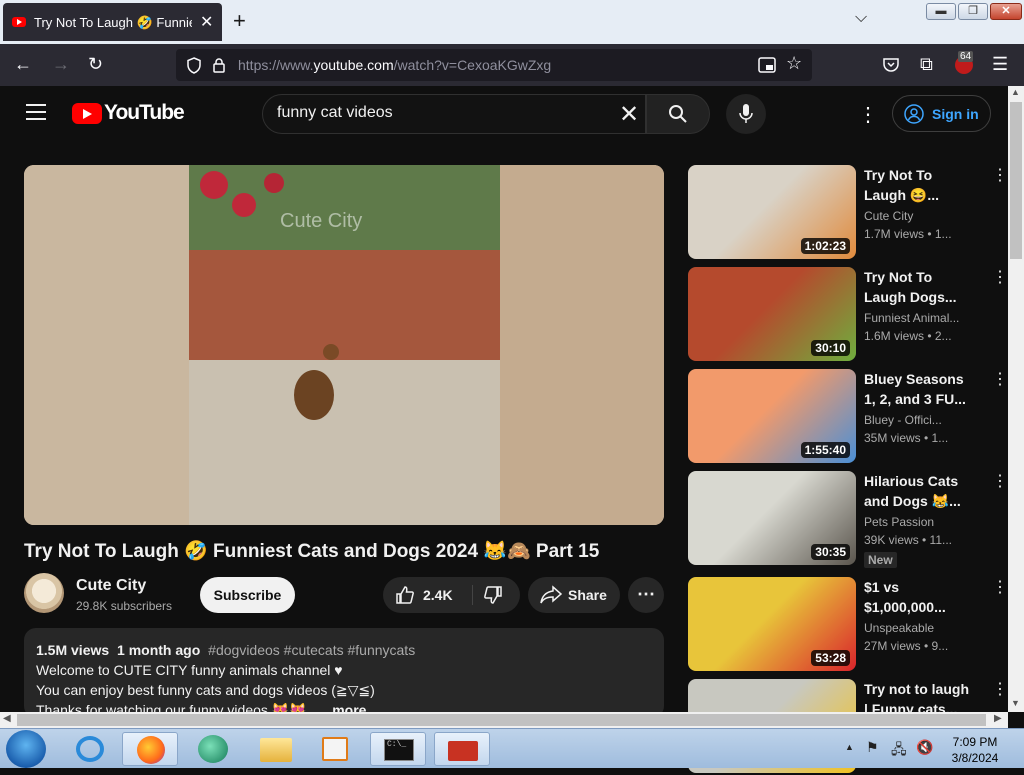 The height and width of the screenshot is (775, 1024). What do you see at coordinates (398, 749) in the screenshot?
I see `command-prompt-icon: C:\_` at bounding box center [398, 749].